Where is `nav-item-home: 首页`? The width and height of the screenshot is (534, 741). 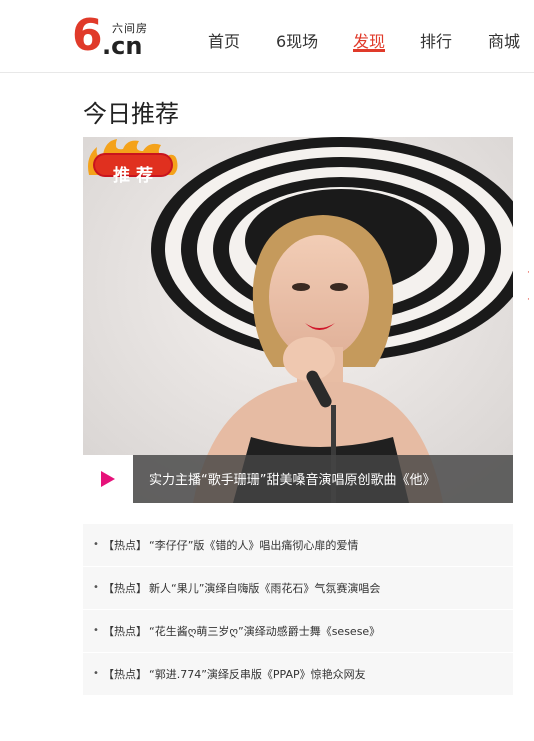 nav-item-home: 首页 is located at coordinates (224, 40).